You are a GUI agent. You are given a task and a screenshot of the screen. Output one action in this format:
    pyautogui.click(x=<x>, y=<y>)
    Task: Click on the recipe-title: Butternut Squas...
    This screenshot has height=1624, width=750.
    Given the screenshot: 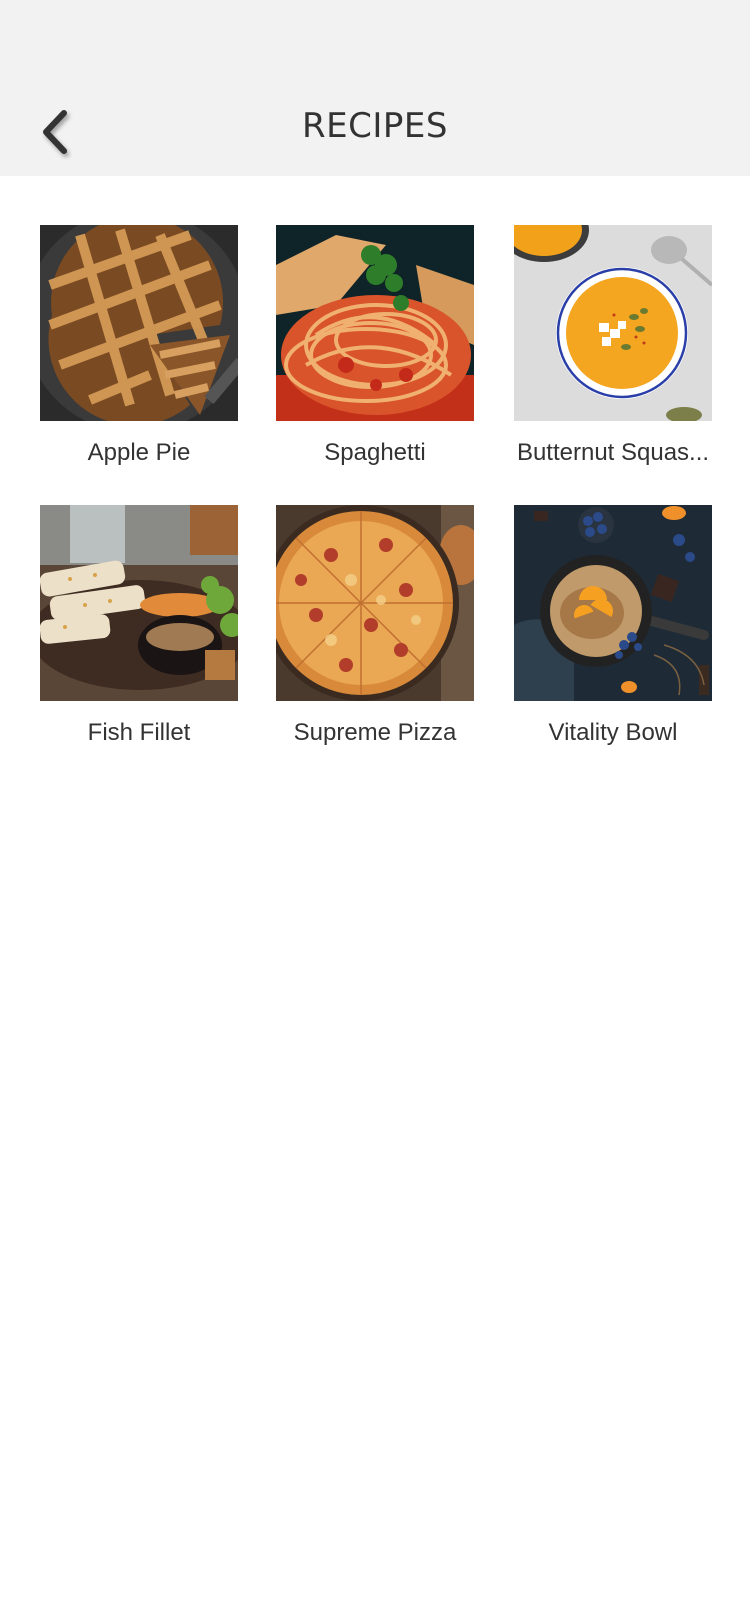 What is the action you would take?
    pyautogui.click(x=613, y=452)
    